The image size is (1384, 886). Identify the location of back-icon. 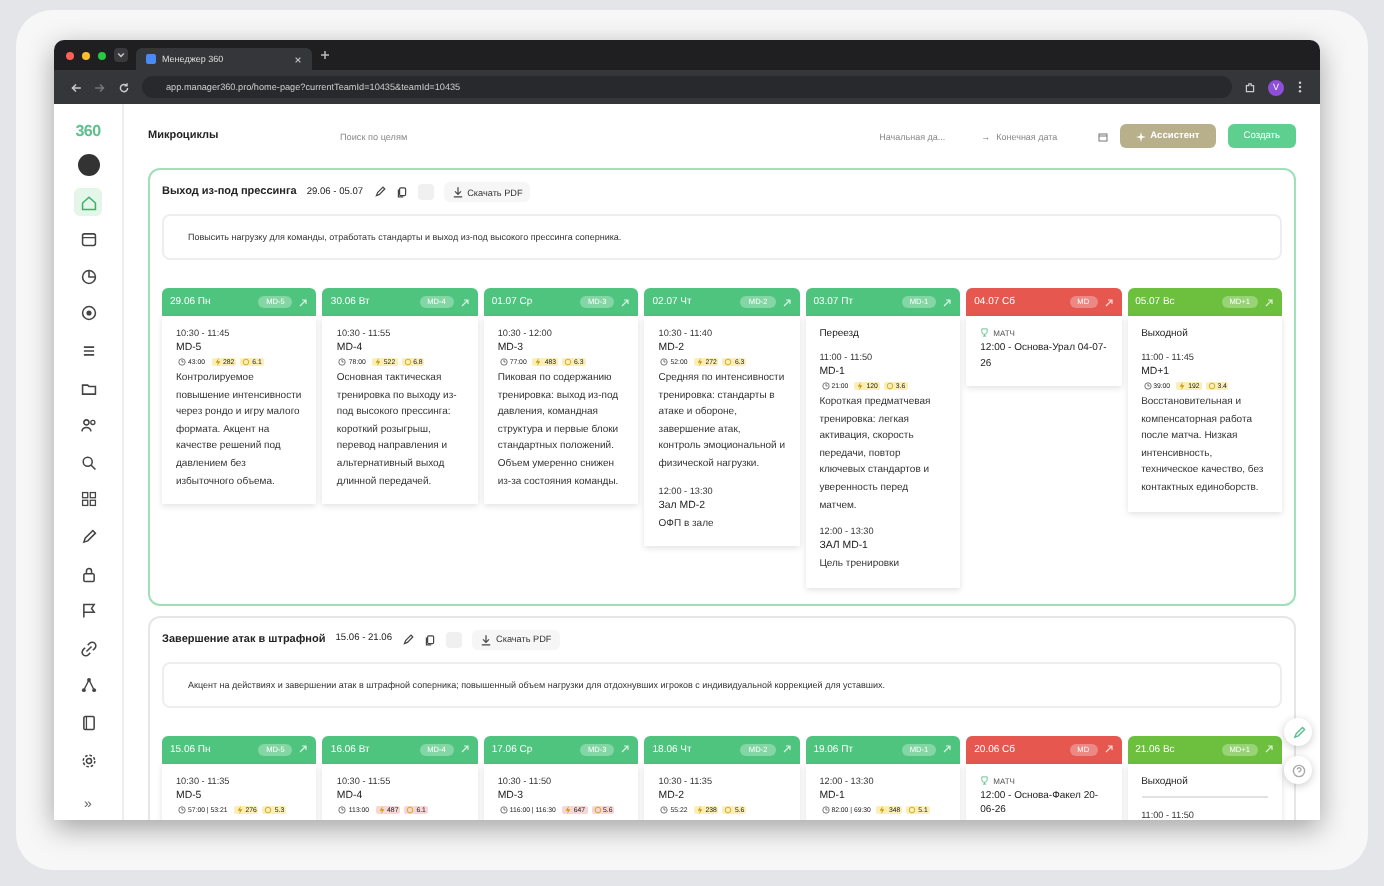
(76, 87).